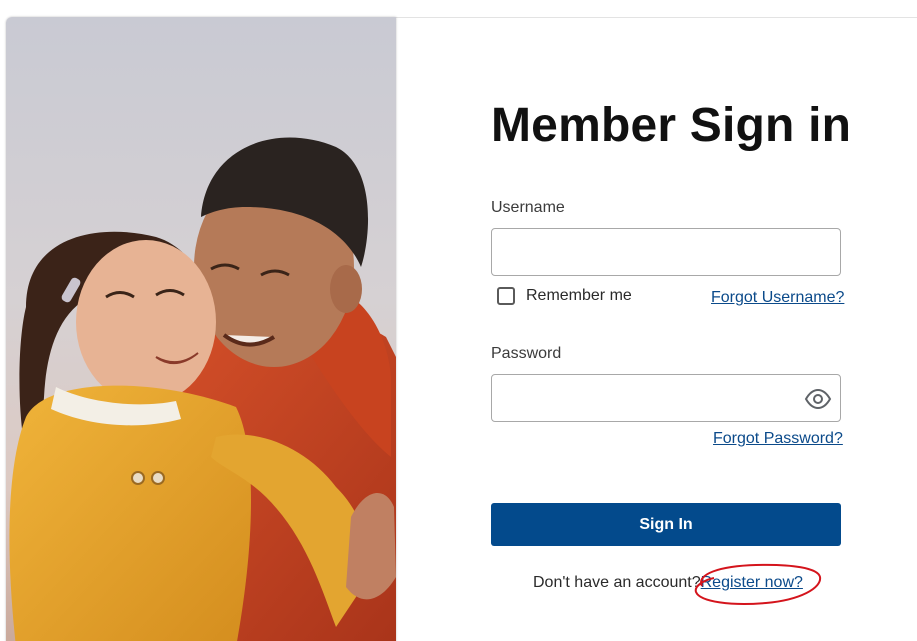 This screenshot has height=641, width=917. I want to click on password-label: Password, so click(526, 353).